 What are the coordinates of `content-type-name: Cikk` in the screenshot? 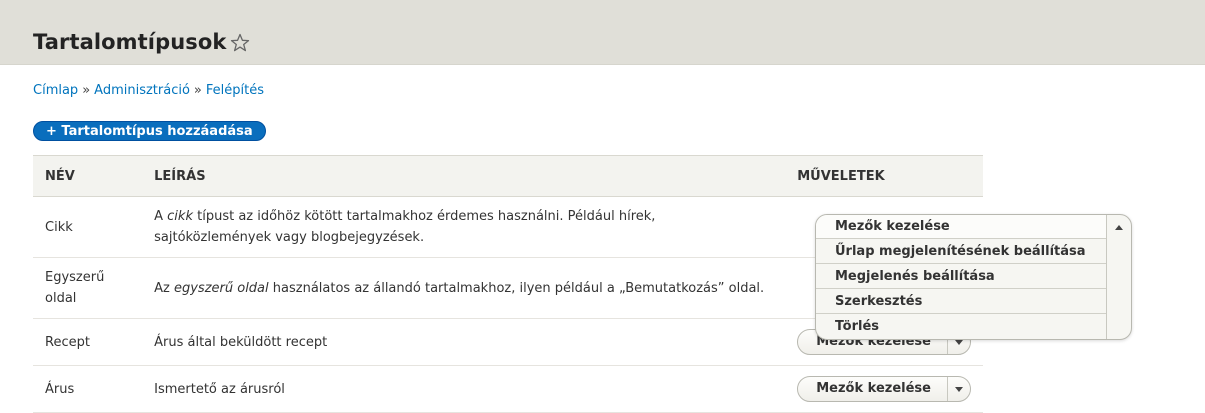 It's located at (88, 227).